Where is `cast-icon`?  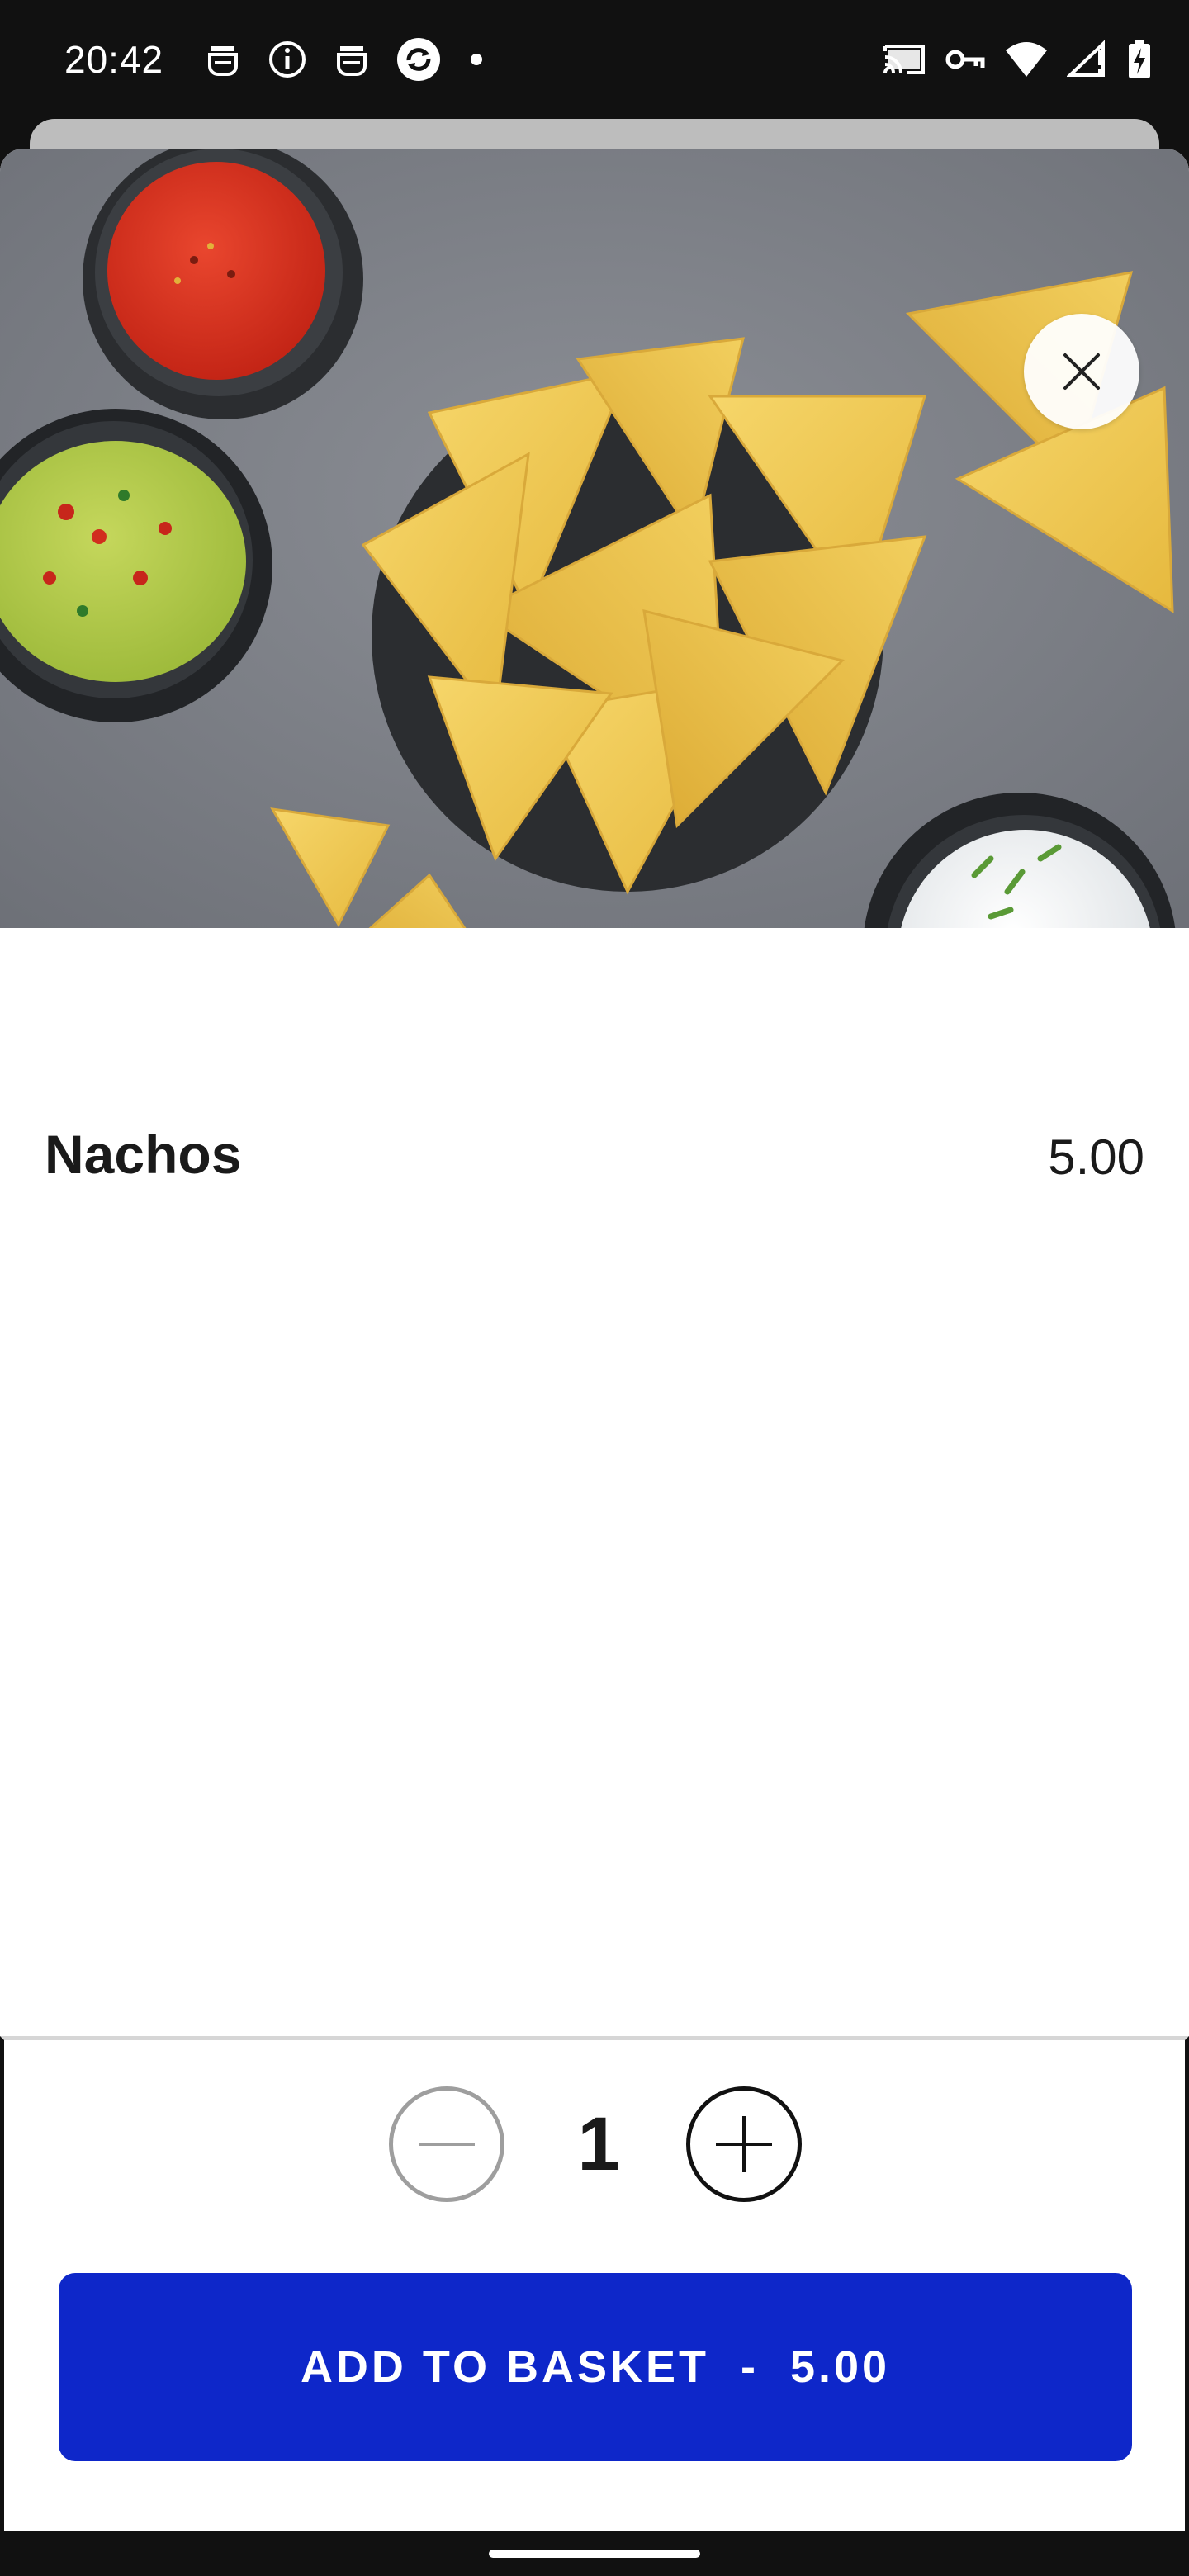
cast-icon is located at coordinates (904, 59).